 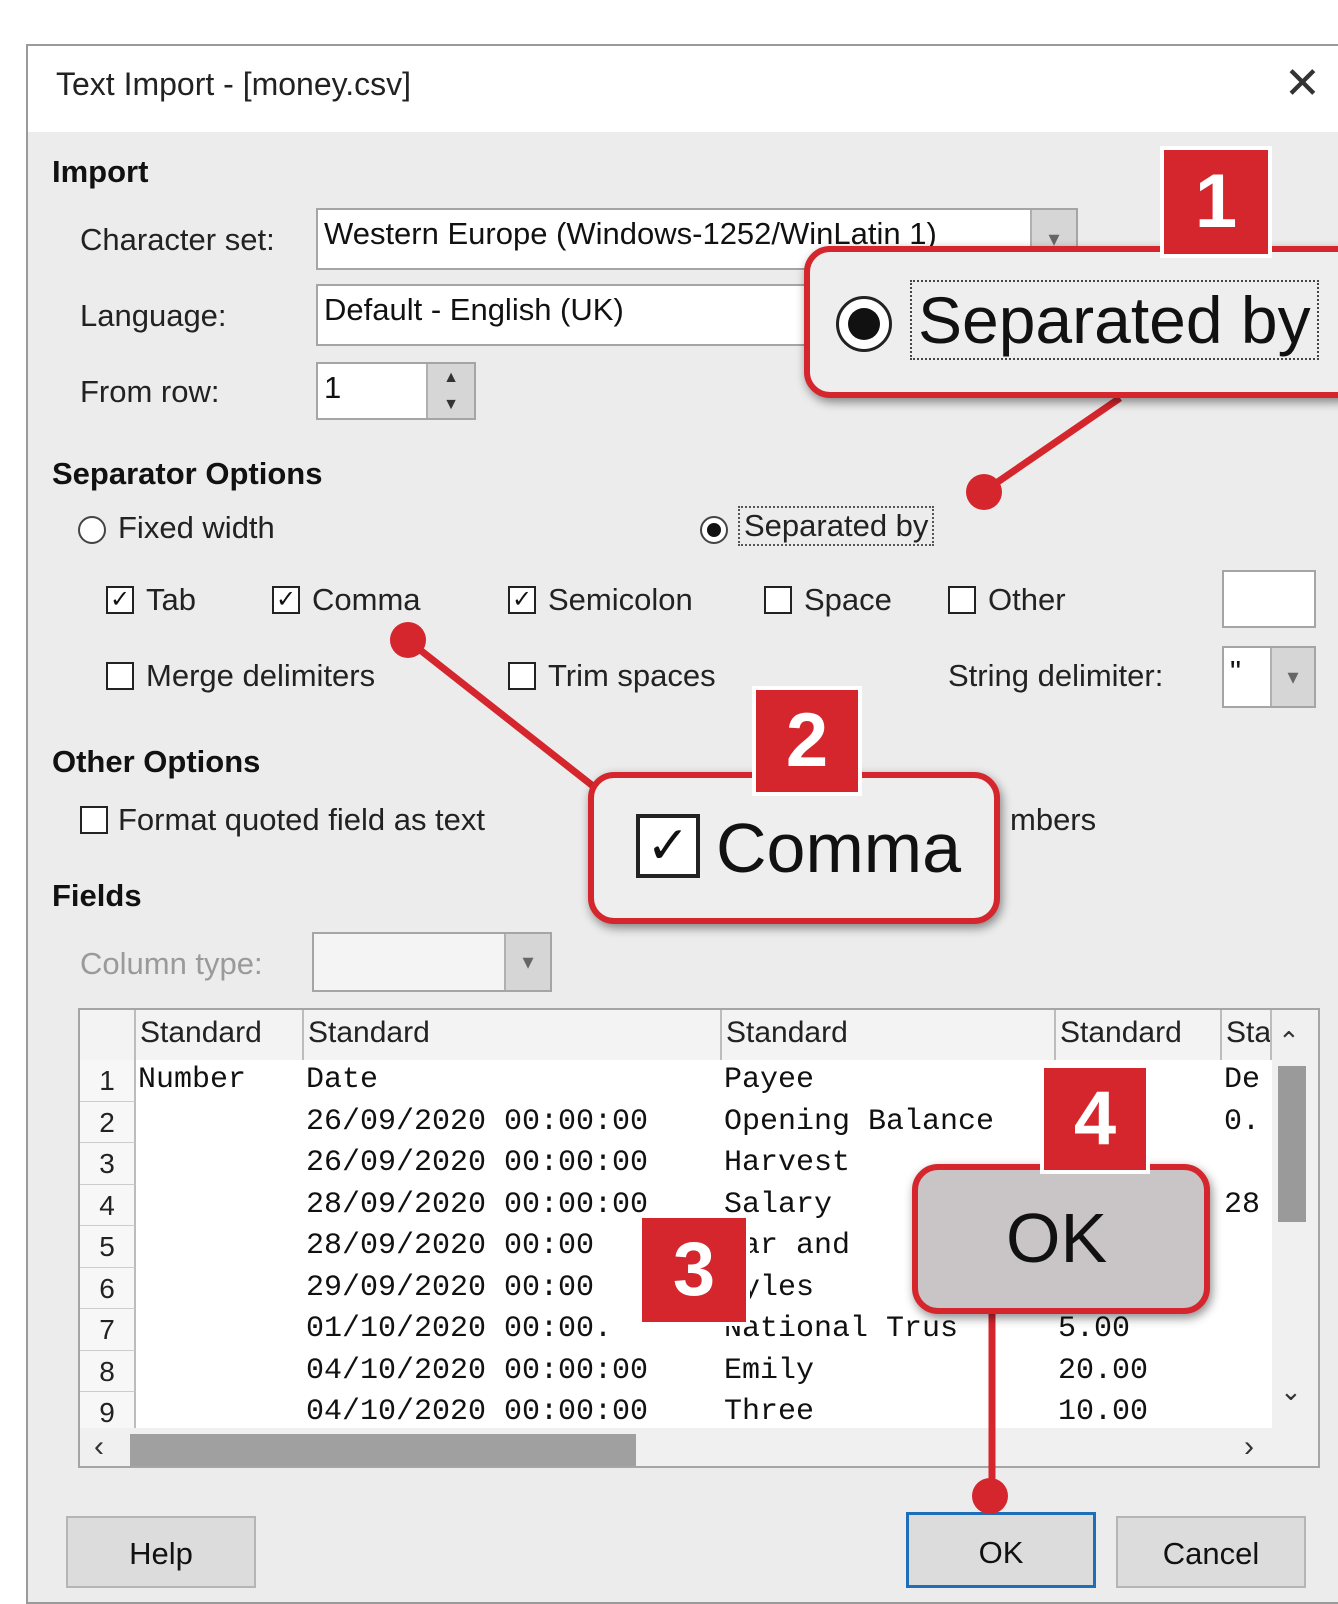 I want to click on zoom-comma-text: Comma, so click(x=839, y=848).